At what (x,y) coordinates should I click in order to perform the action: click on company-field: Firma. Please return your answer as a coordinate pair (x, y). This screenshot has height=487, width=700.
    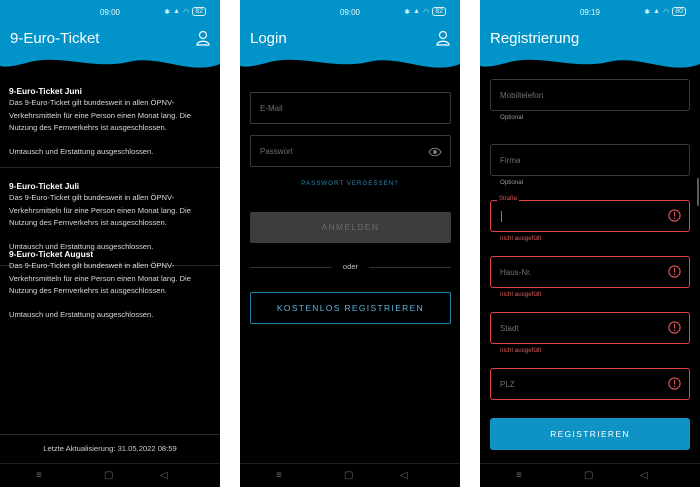
    Looking at the image, I should click on (590, 160).